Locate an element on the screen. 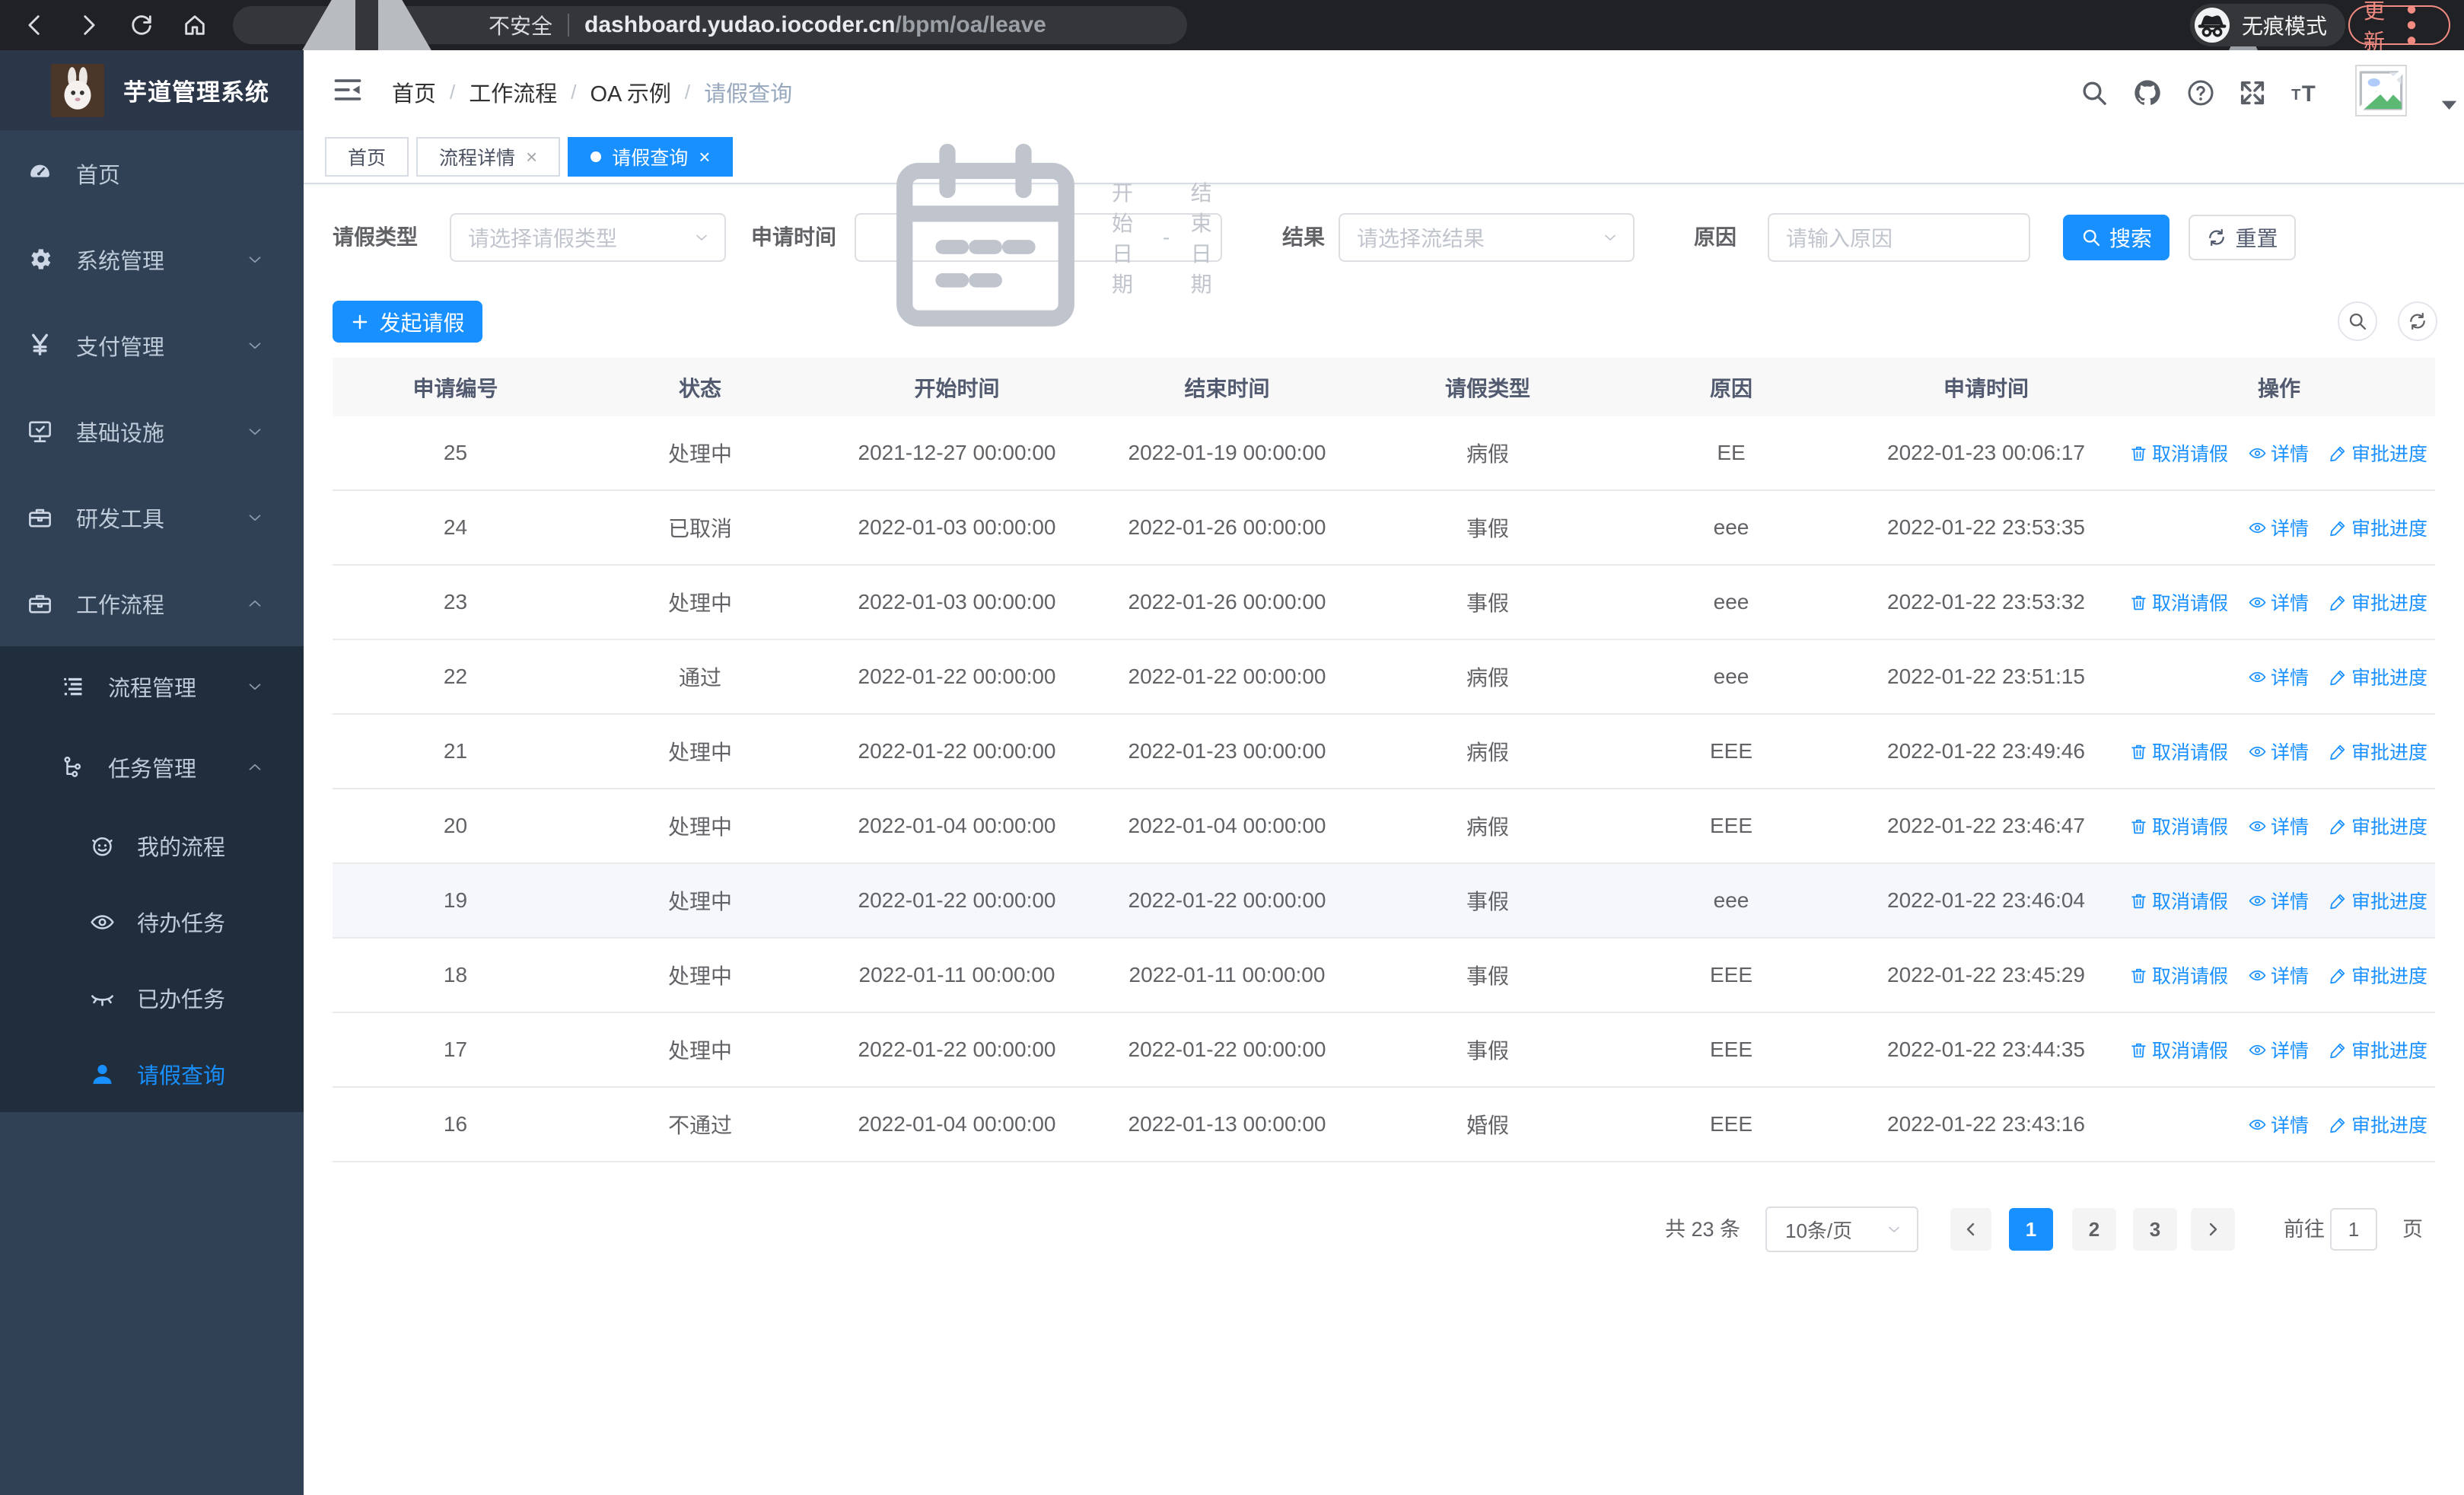  sidebar-item-label: 请假查询 is located at coordinates (181, 1076).